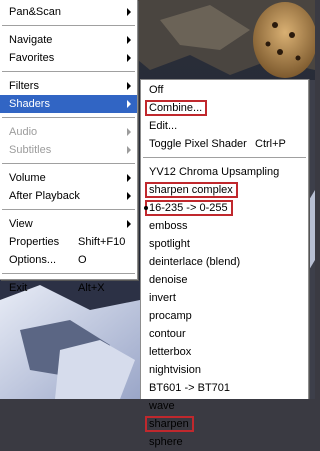 The image size is (320, 451). Describe the element at coordinates (224, 280) in the screenshot. I see `shader-item-denoise: denoise` at that location.